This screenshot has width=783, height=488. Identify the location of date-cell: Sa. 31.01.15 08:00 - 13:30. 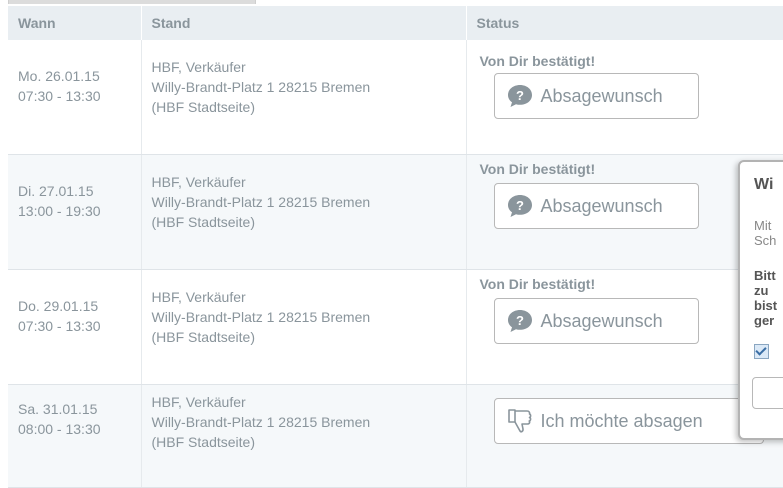
(74, 436).